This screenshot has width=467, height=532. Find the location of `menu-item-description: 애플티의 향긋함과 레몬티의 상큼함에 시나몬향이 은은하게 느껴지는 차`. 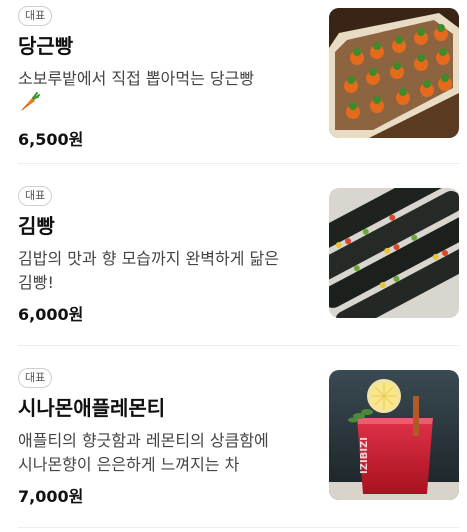

menu-item-description: 애플티의 향긋함과 레몬티의 상큼함에 시나몬향이 은은하게 느껴지는 차 is located at coordinates (143, 452).